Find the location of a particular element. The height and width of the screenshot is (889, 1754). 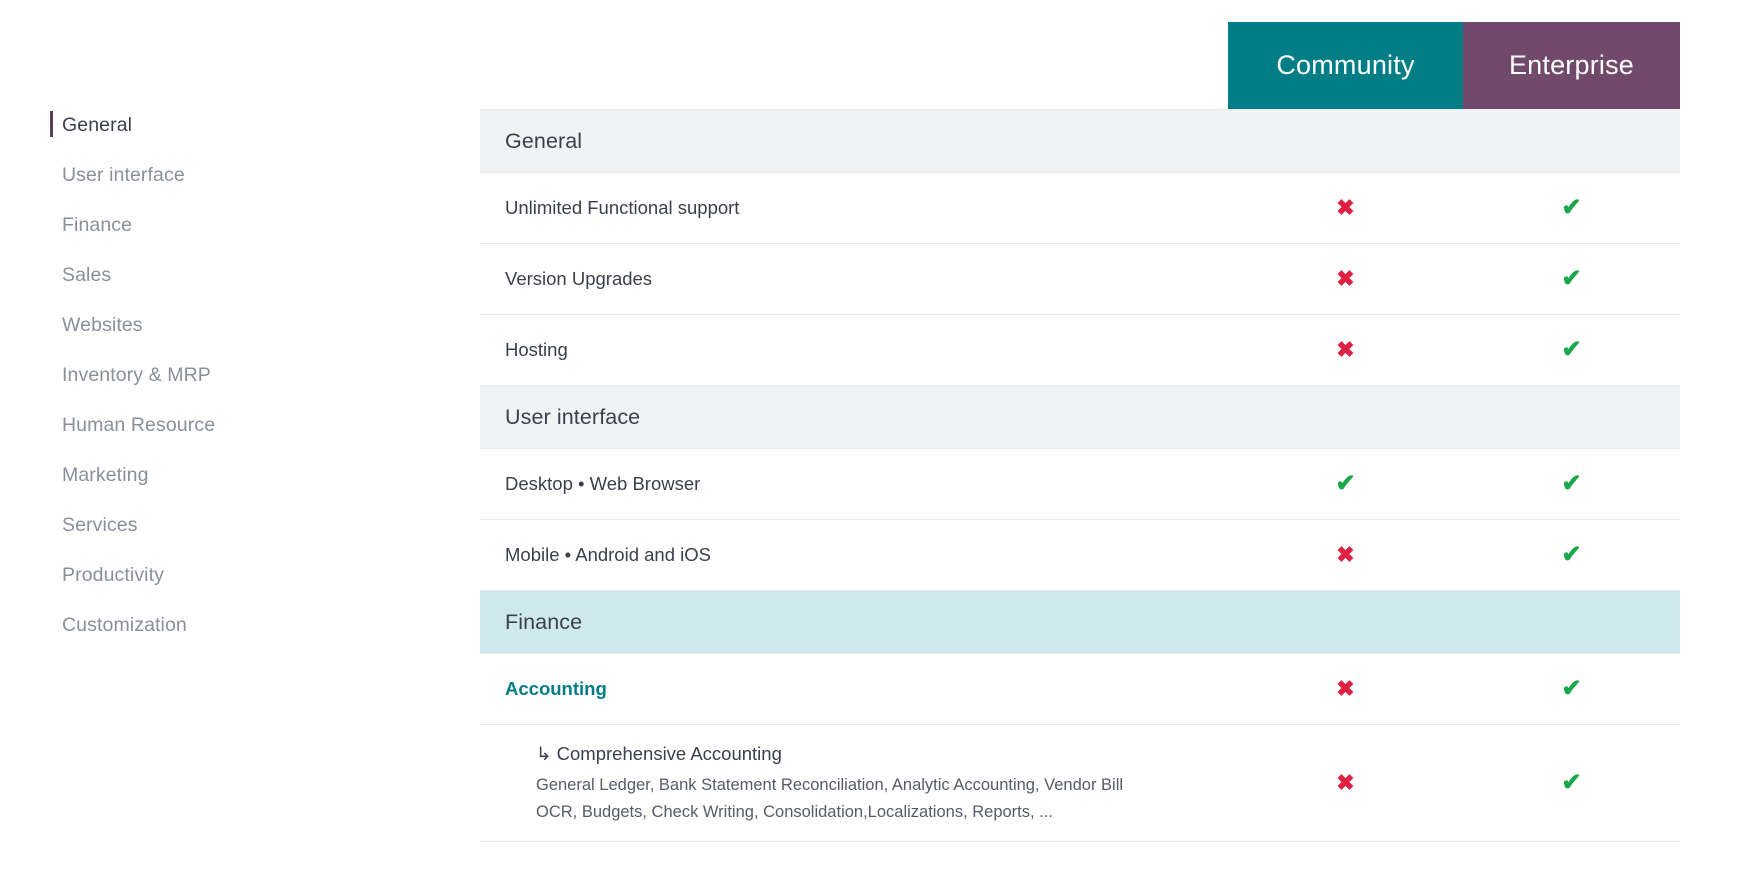

sidebar-item-services: Services is located at coordinates (241, 525).